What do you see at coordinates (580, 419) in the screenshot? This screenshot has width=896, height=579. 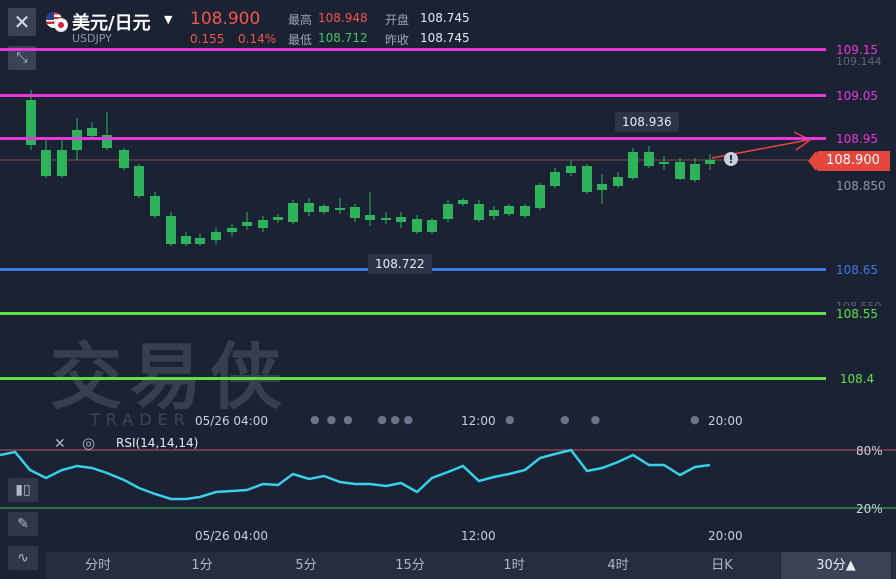 I see `event-markers-3: ● ●` at bounding box center [580, 419].